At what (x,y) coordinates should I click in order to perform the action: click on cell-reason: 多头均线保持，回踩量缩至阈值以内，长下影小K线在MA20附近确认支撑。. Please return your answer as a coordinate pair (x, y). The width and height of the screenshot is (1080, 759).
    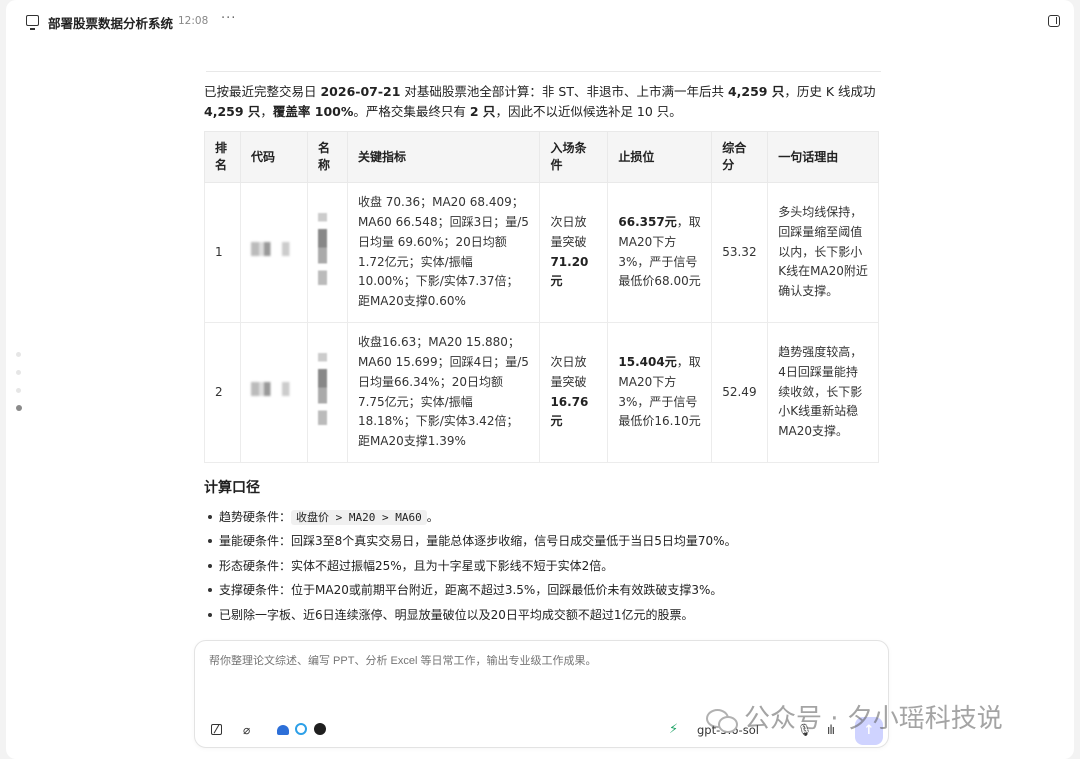
    Looking at the image, I should click on (823, 252).